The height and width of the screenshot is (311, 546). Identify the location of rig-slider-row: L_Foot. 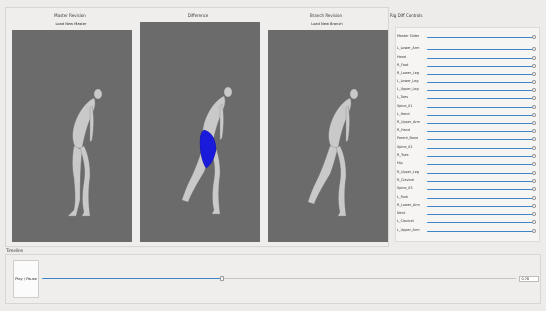
(467, 198).